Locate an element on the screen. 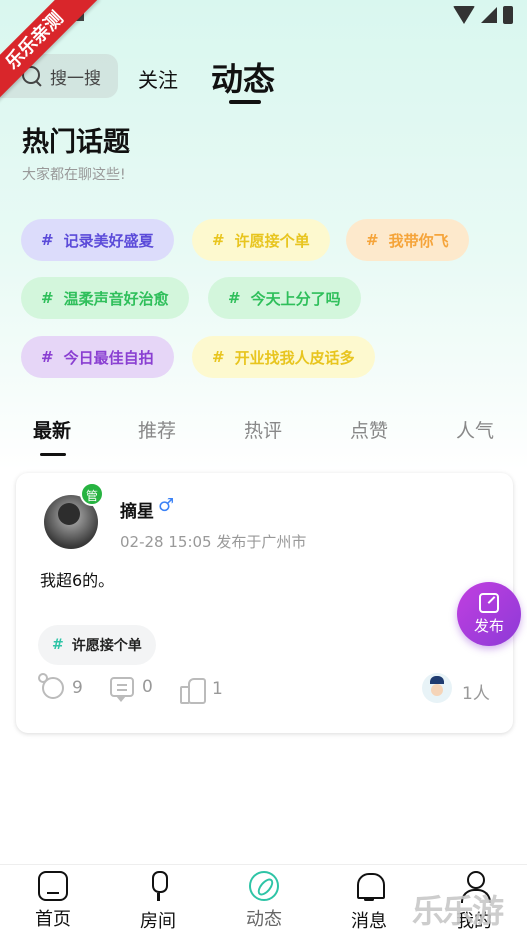  sort-tab-indicator is located at coordinates (53, 454).